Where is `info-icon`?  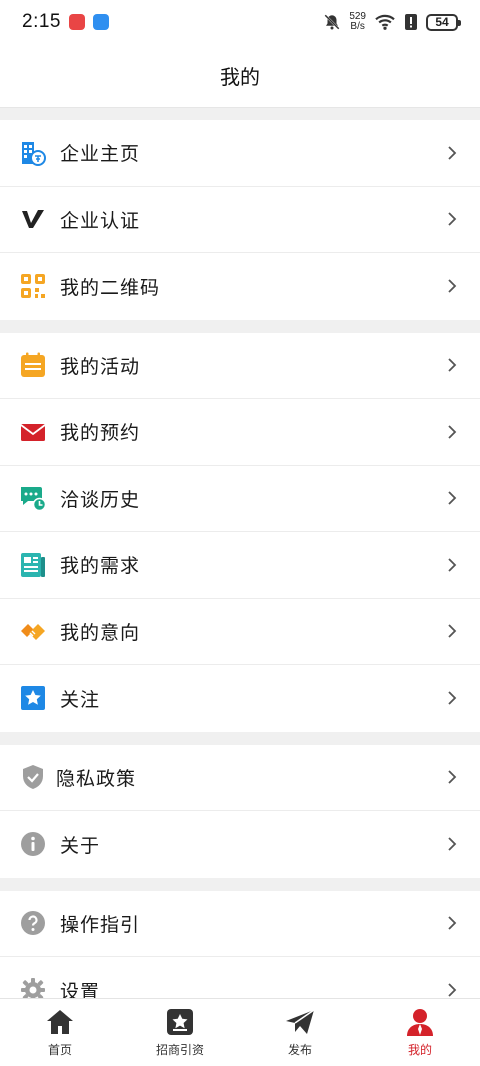 info-icon is located at coordinates (33, 844).